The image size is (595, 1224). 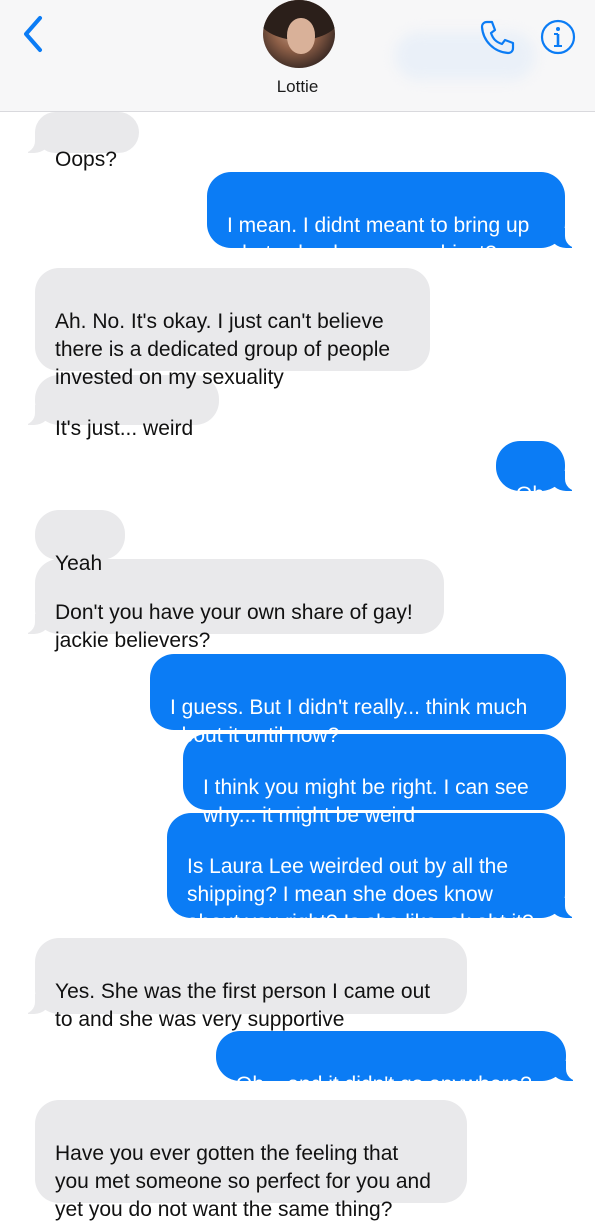 What do you see at coordinates (497, 37) in the screenshot?
I see `phone-icon` at bounding box center [497, 37].